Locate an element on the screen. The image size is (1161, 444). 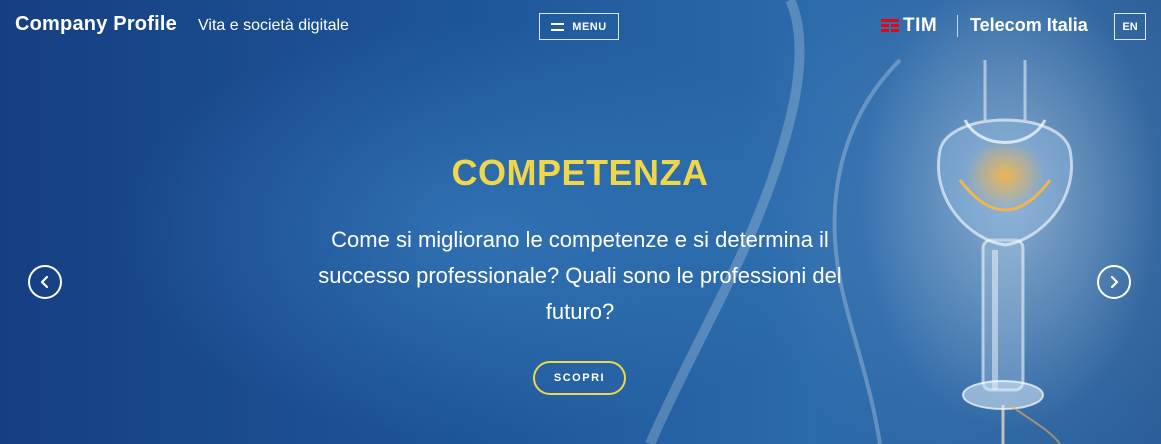
logo-divider is located at coordinates (957, 26).